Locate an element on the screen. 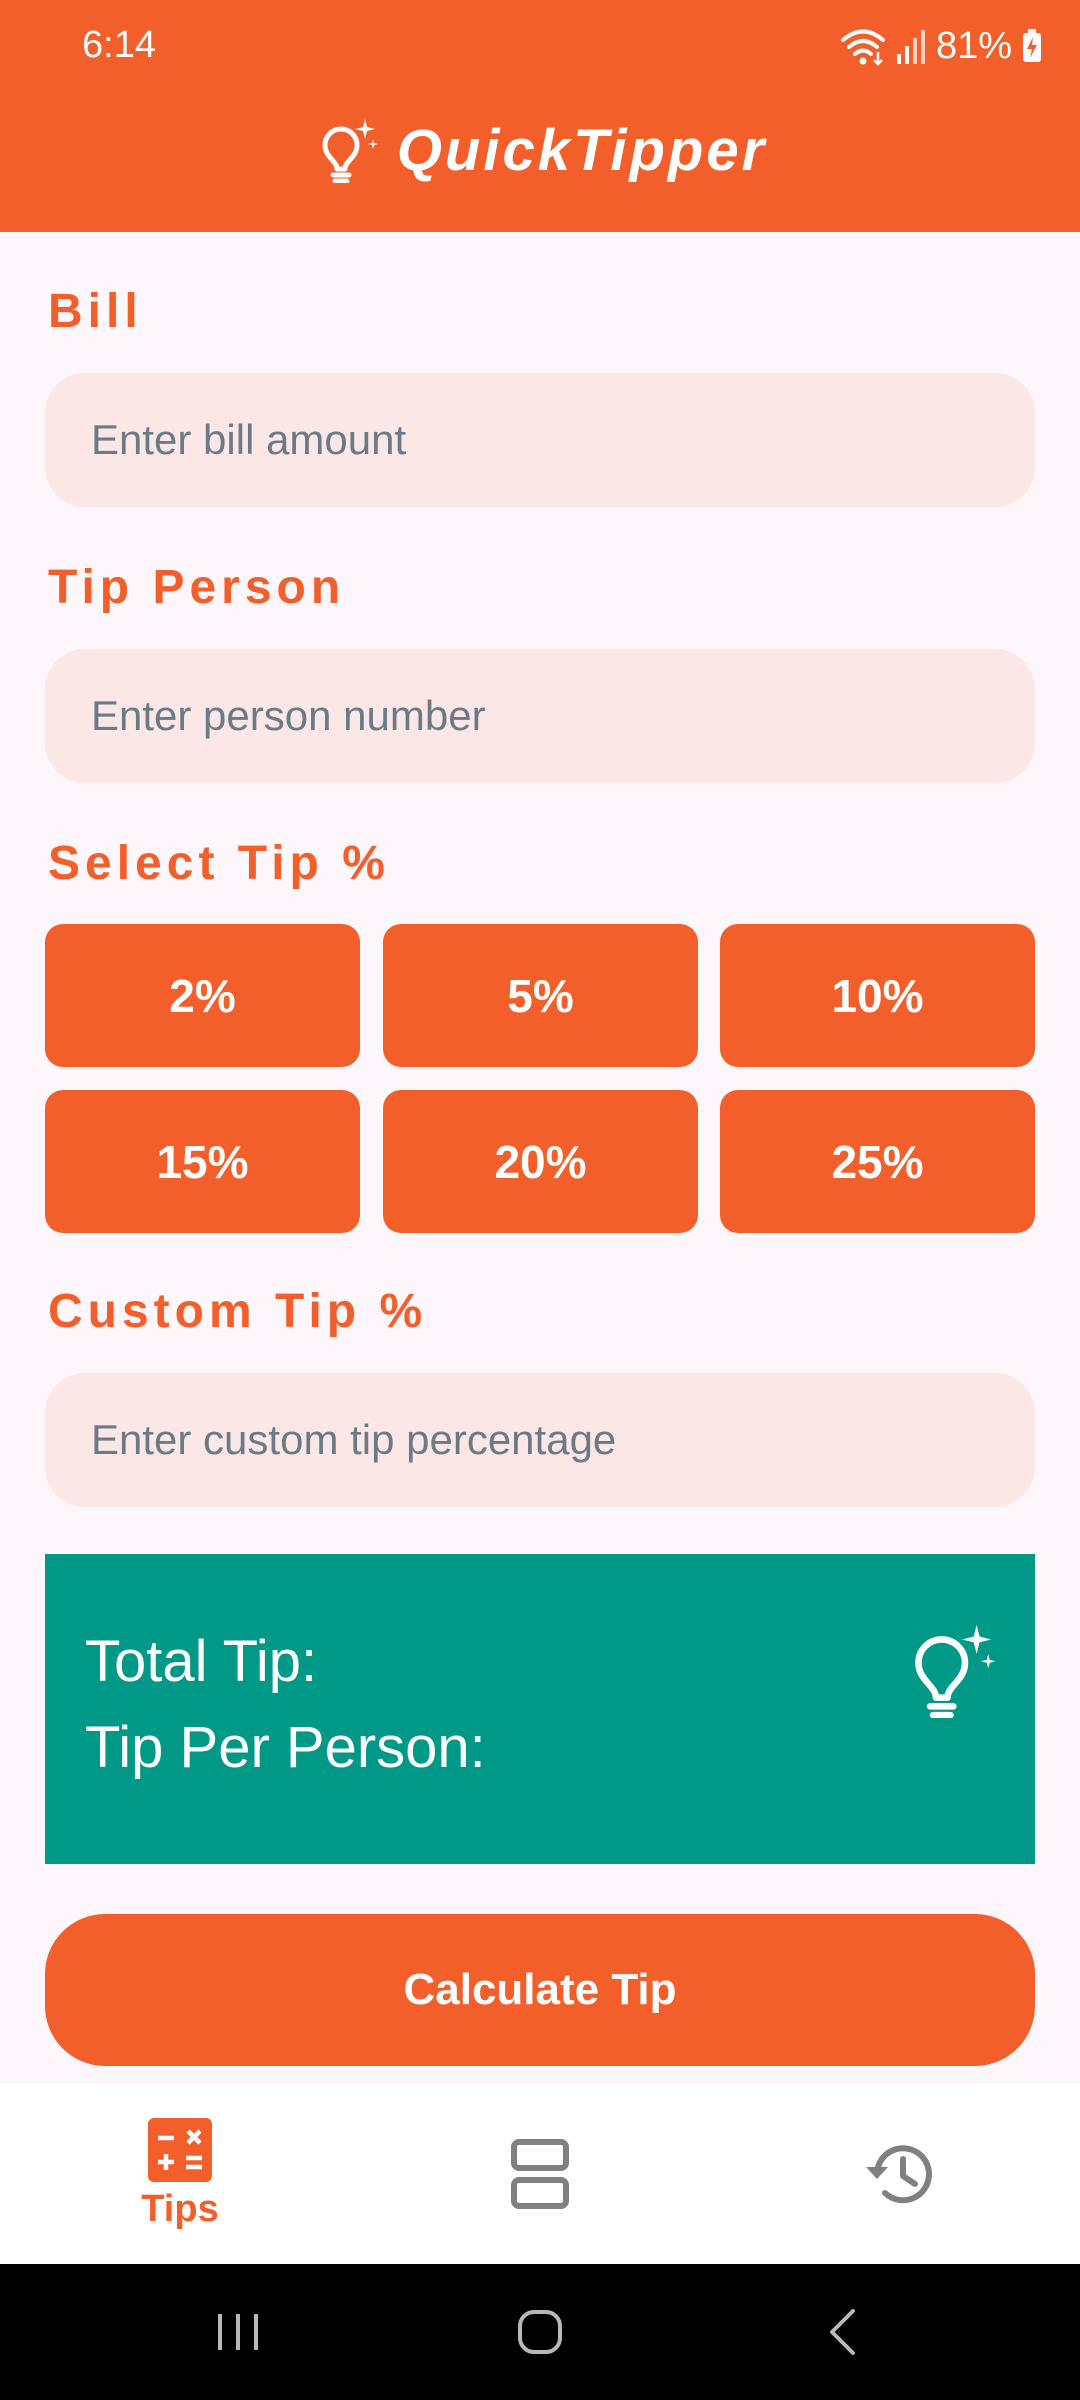  bill-input: Enter bill amount is located at coordinates (540, 440).